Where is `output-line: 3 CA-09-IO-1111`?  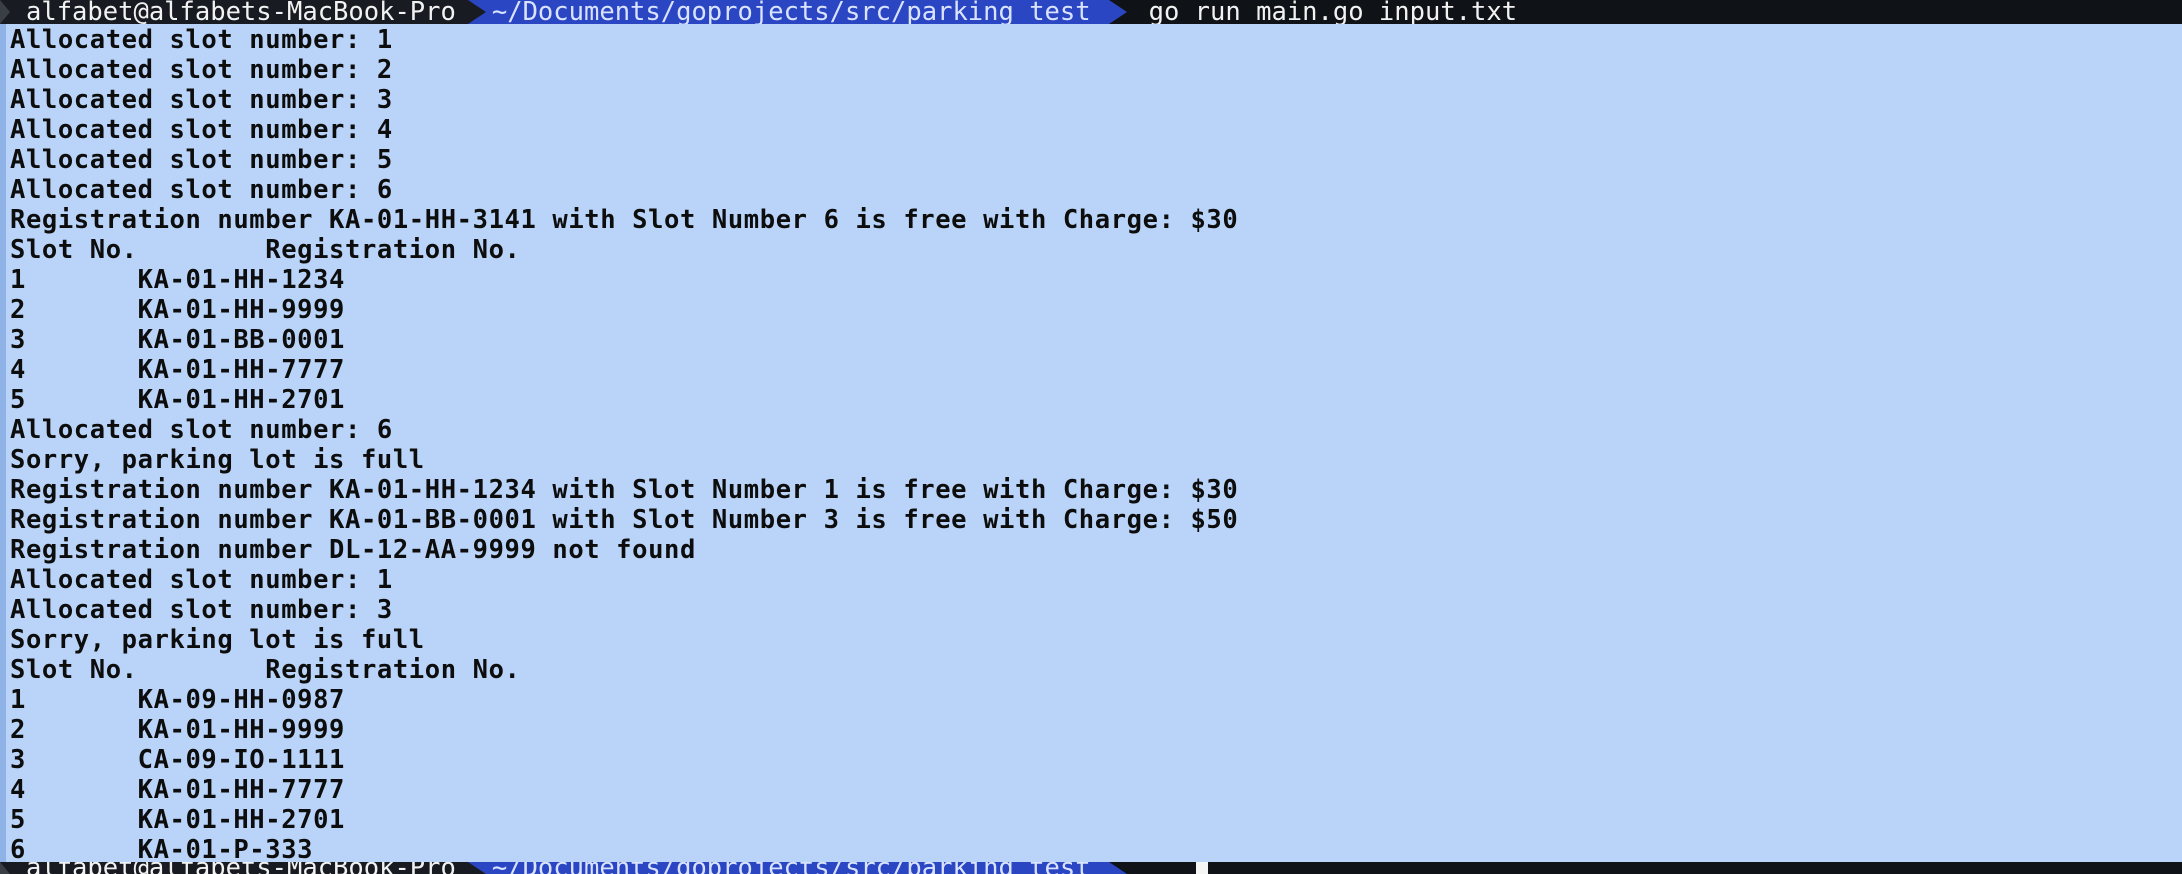 output-line: 3 CA-09-IO-1111 is located at coordinates (177, 760).